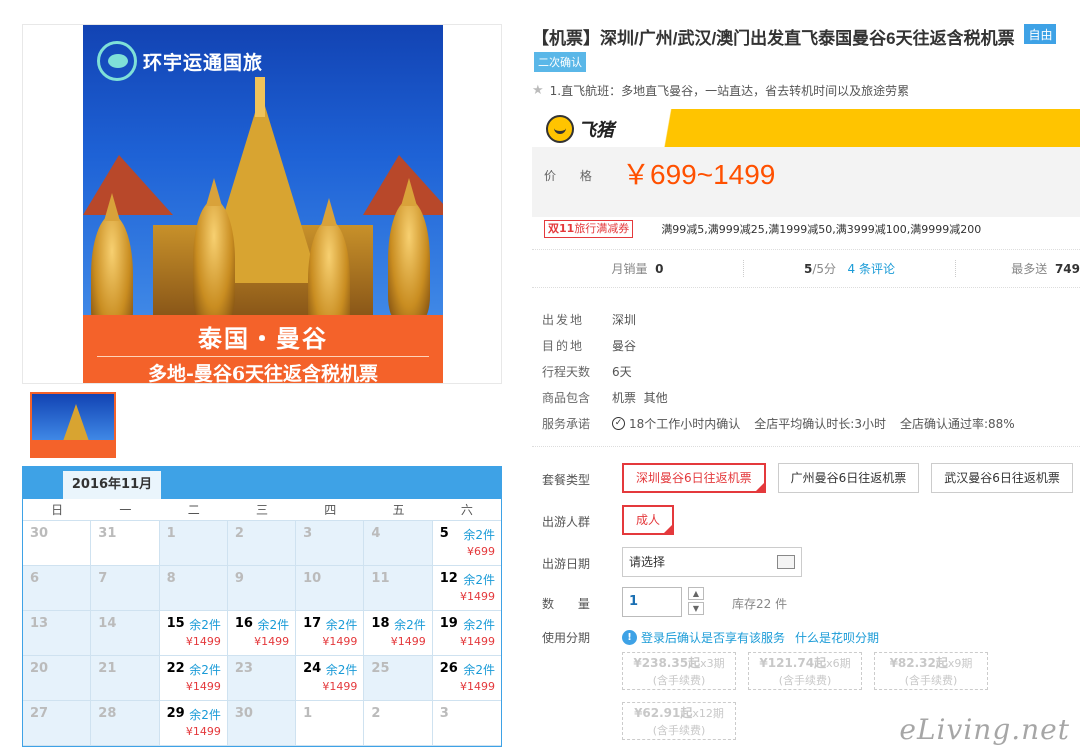  I want to click on sales-label: 月销量, so click(629, 269).